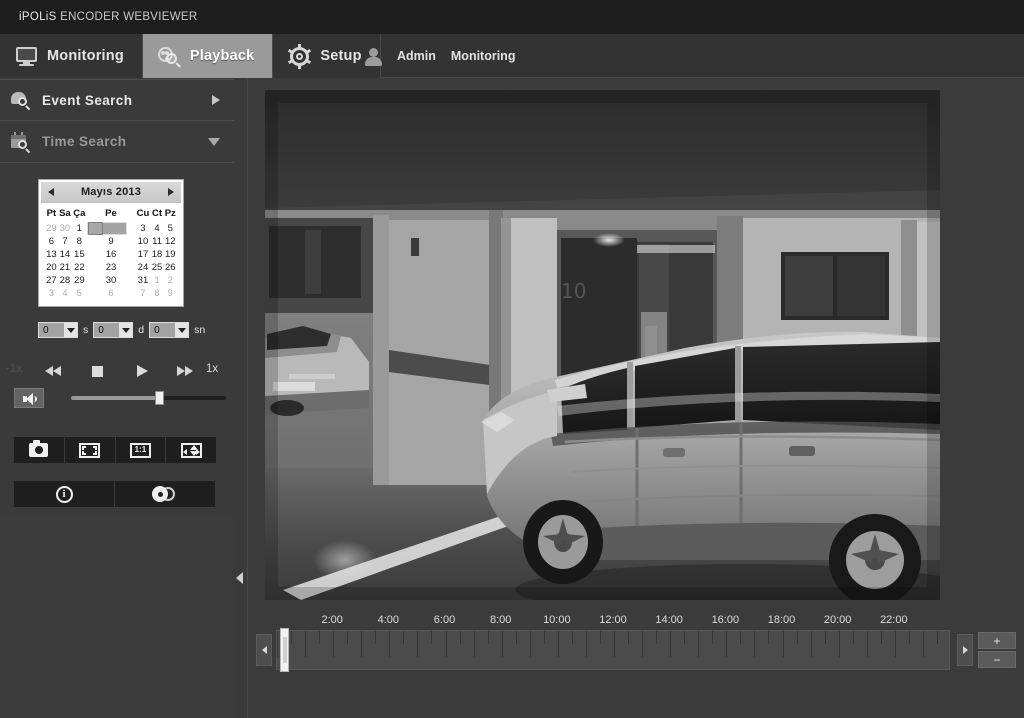 The image size is (1024, 718). What do you see at coordinates (169, 330) in the screenshot?
I see `second-select: 0` at bounding box center [169, 330].